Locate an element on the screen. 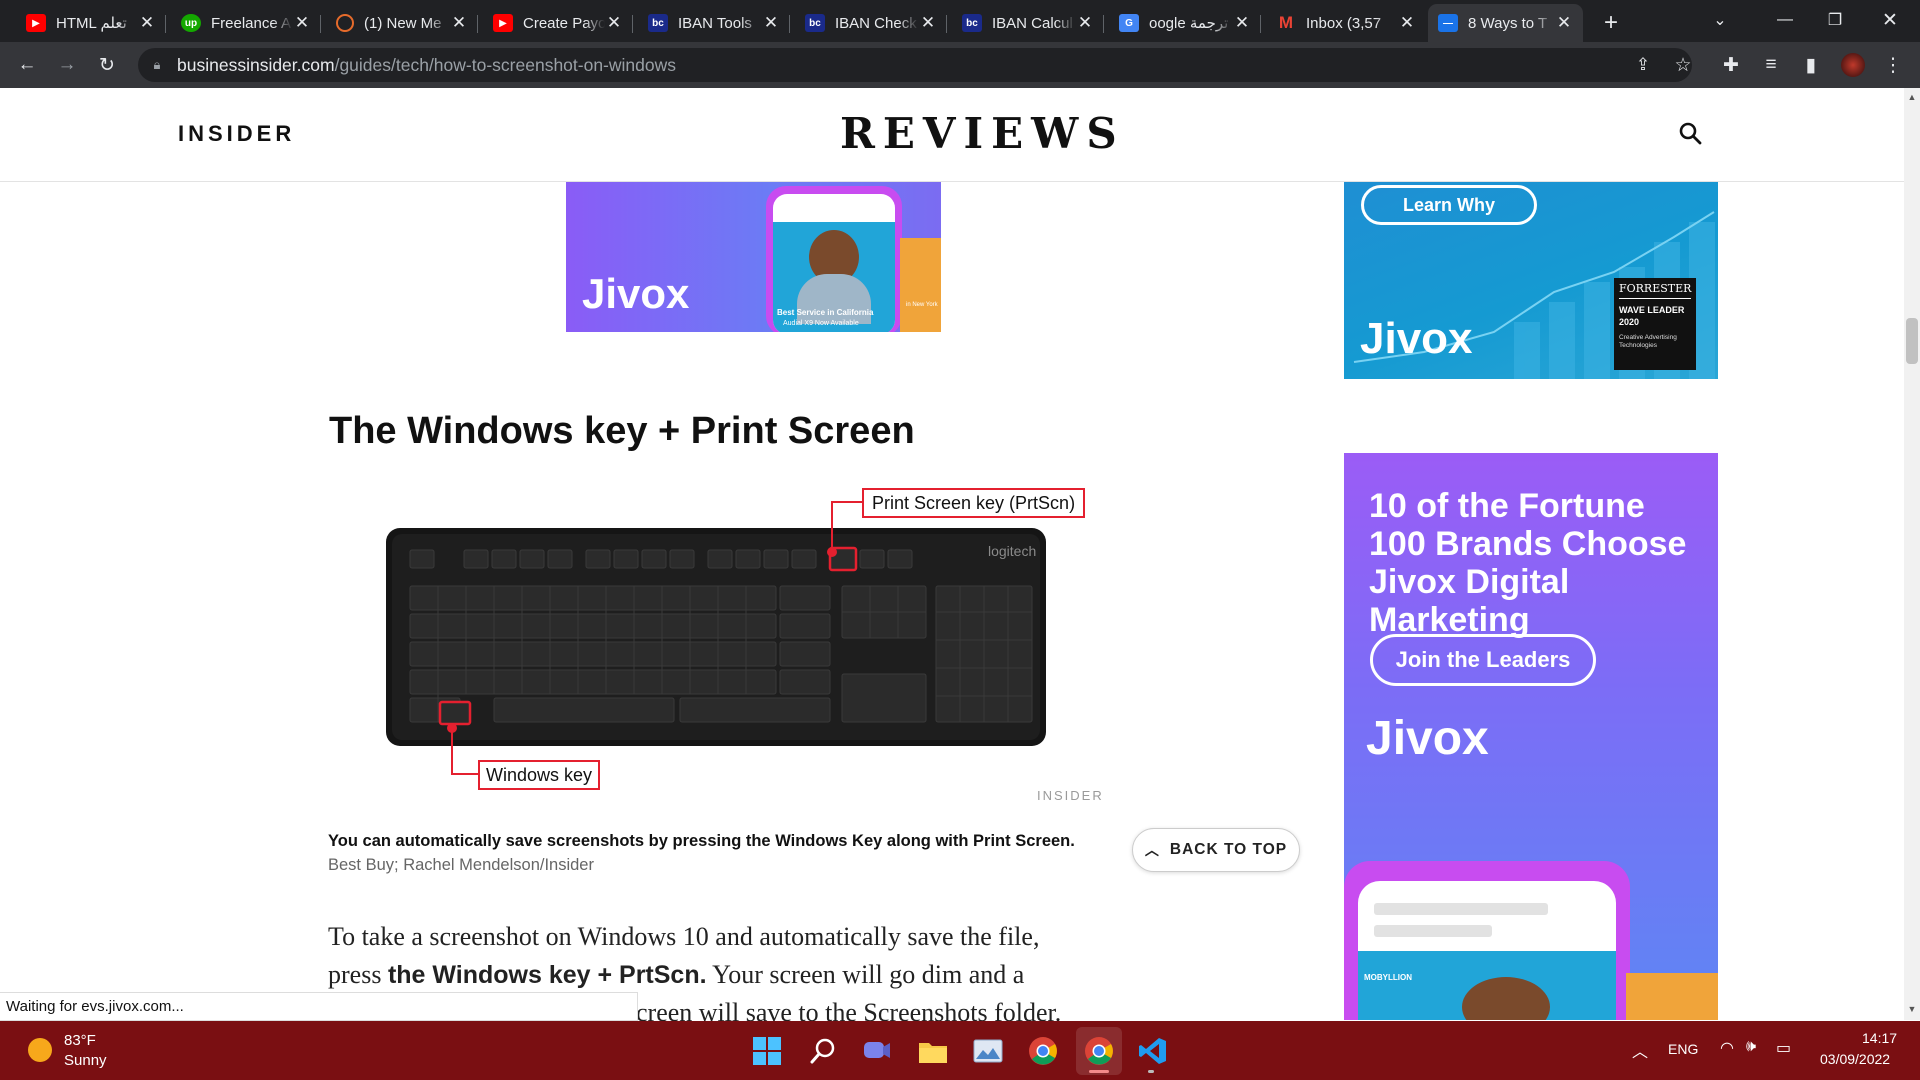  restore-button: ❐ is located at coordinates (1835, 20).